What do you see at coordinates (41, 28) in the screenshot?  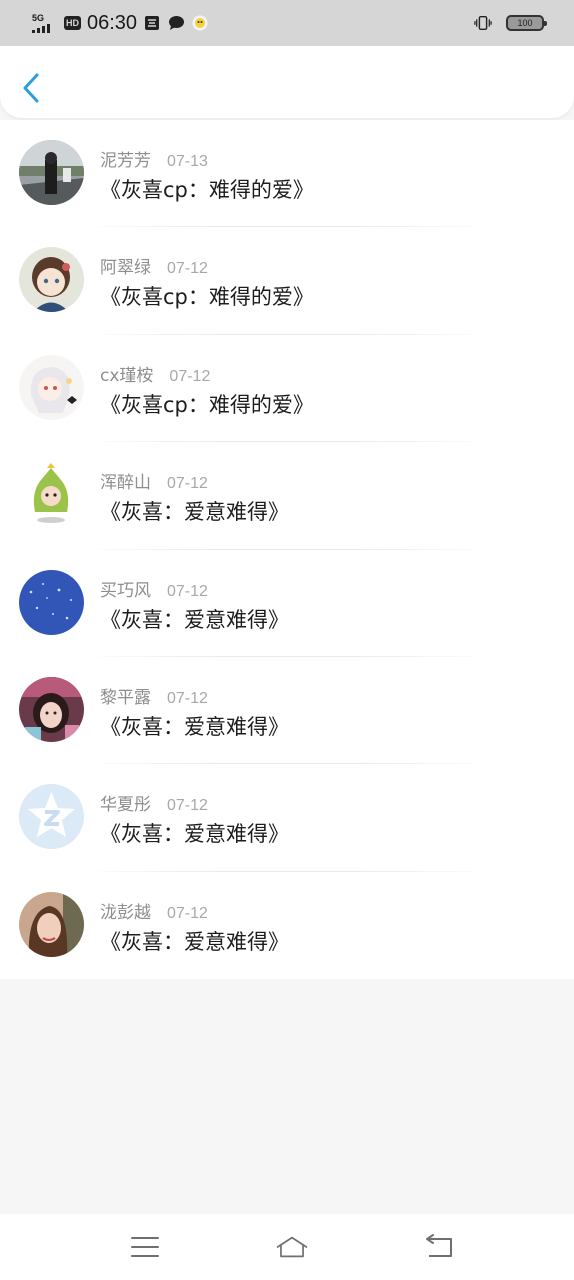 I see `signal-bars-icon` at bounding box center [41, 28].